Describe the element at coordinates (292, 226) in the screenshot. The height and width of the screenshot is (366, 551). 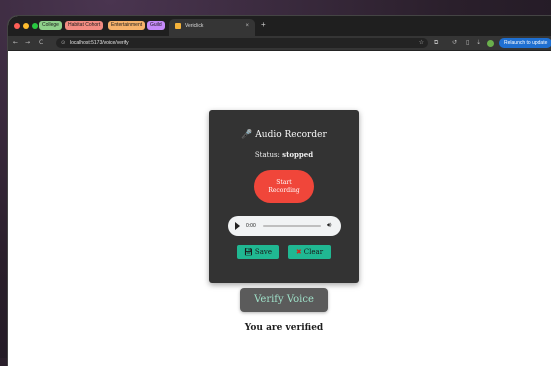
I see `progress-track` at that location.